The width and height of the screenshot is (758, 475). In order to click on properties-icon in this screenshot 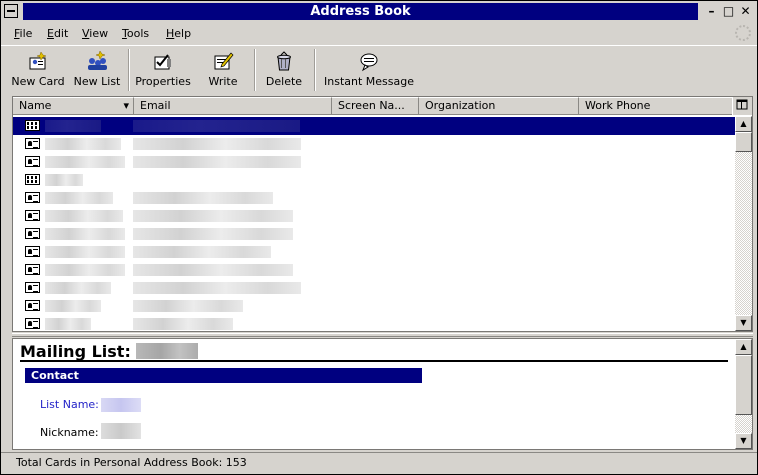, I will do `click(162, 62)`.